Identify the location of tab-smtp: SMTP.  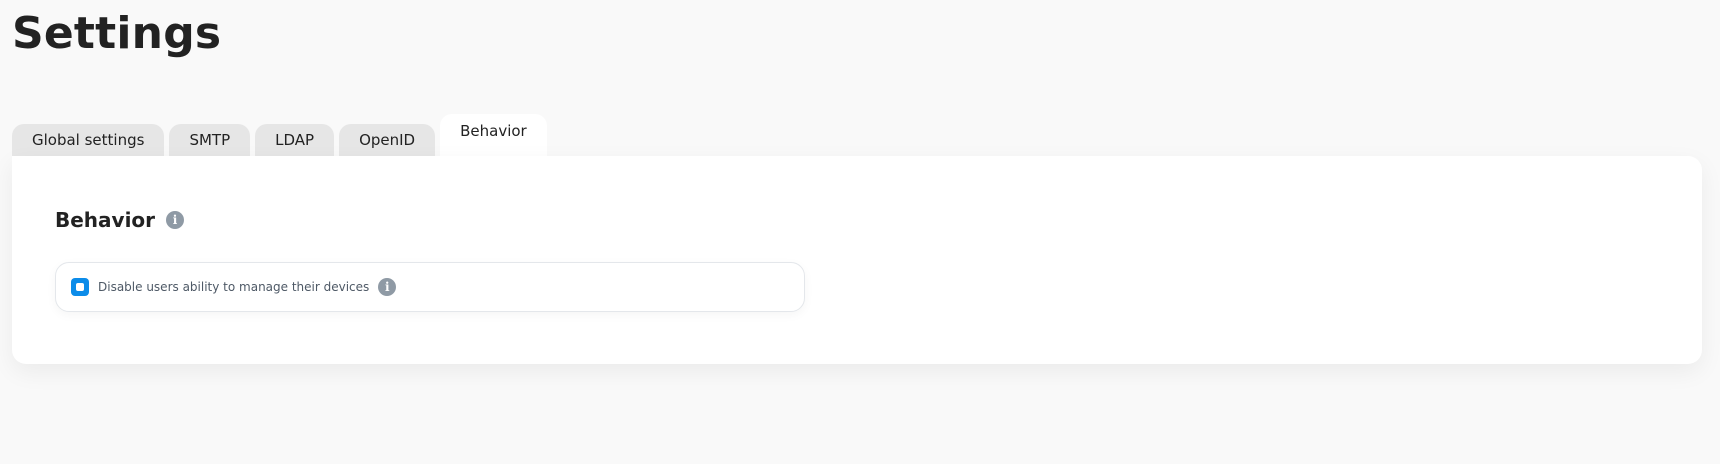
(210, 140).